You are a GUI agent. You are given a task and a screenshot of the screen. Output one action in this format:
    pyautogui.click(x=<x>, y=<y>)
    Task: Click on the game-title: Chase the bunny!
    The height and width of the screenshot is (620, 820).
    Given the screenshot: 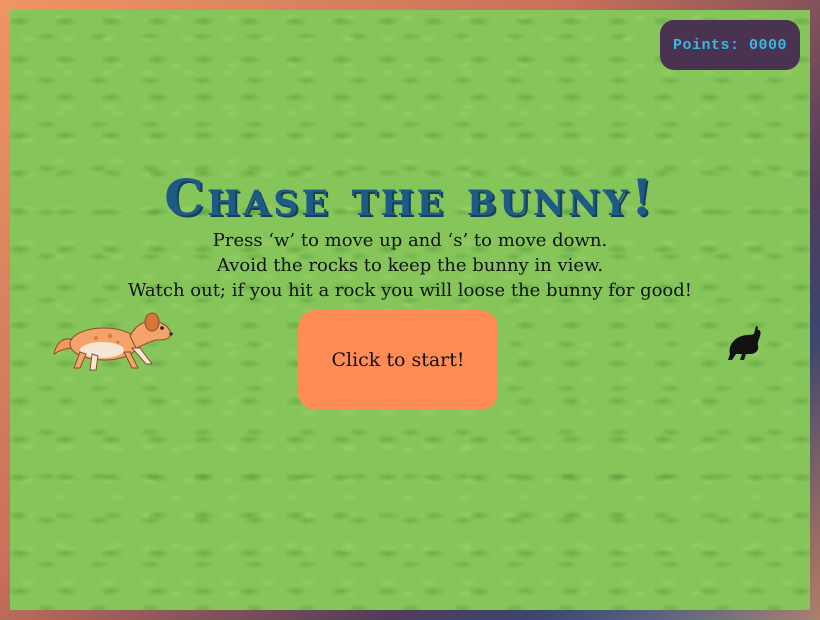 What is the action you would take?
    pyautogui.click(x=410, y=197)
    